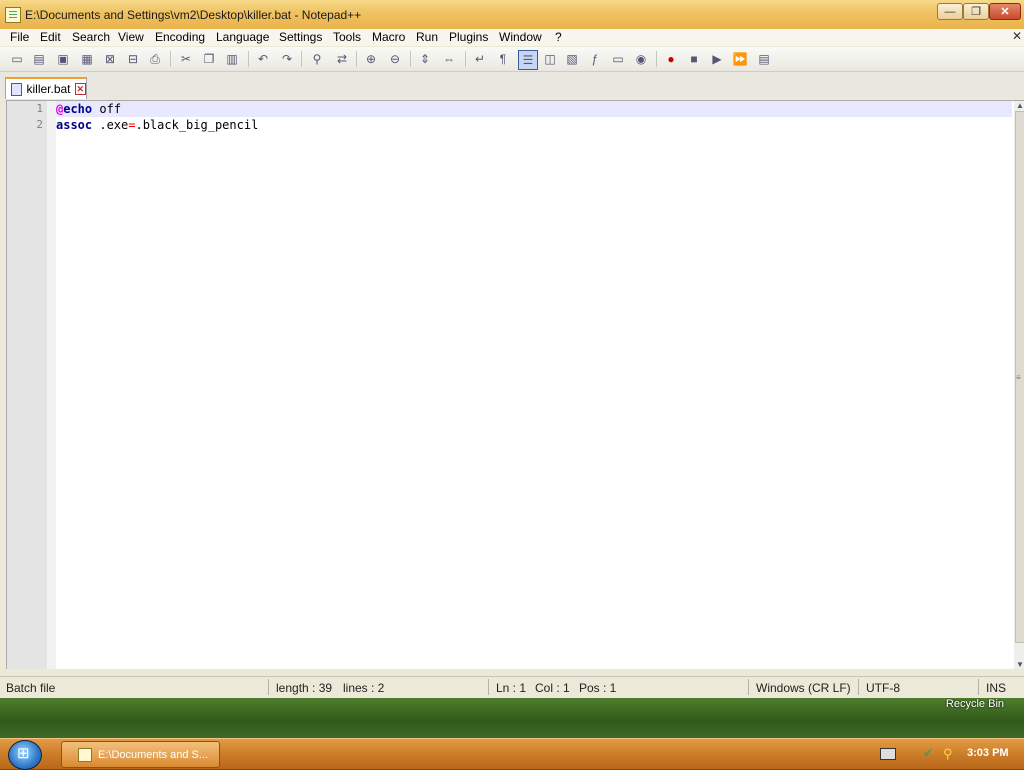 This screenshot has height=770, width=1024. What do you see at coordinates (694, 59) in the screenshot?
I see `stop-record-icon: ■` at bounding box center [694, 59].